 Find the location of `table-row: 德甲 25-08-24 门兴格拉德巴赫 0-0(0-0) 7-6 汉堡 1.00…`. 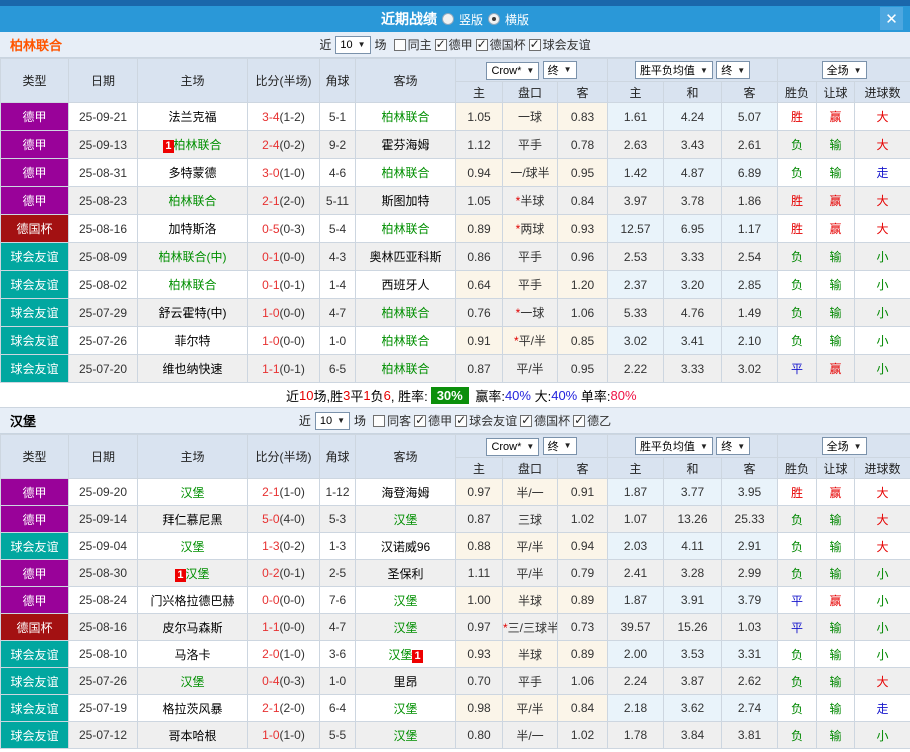

table-row: 德甲 25-08-24 门兴格拉德巴赫 0-0(0-0) 7-6 汉堡 1.00… is located at coordinates (455, 600).